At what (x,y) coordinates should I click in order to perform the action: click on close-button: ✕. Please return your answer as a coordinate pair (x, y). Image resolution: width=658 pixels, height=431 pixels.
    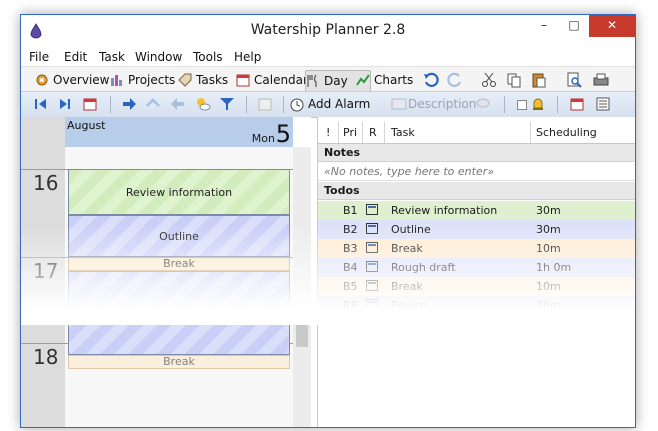
    Looking at the image, I should click on (612, 26).